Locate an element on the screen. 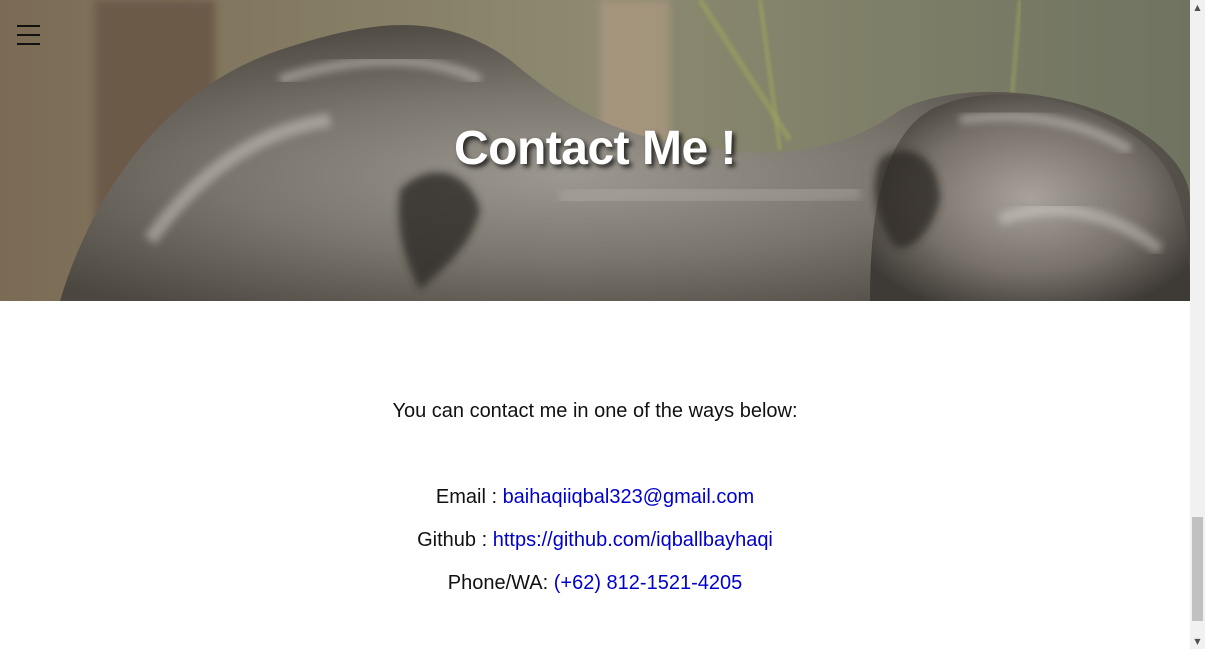  scroll-down-arrow-icon: ▼ is located at coordinates (1197, 641).